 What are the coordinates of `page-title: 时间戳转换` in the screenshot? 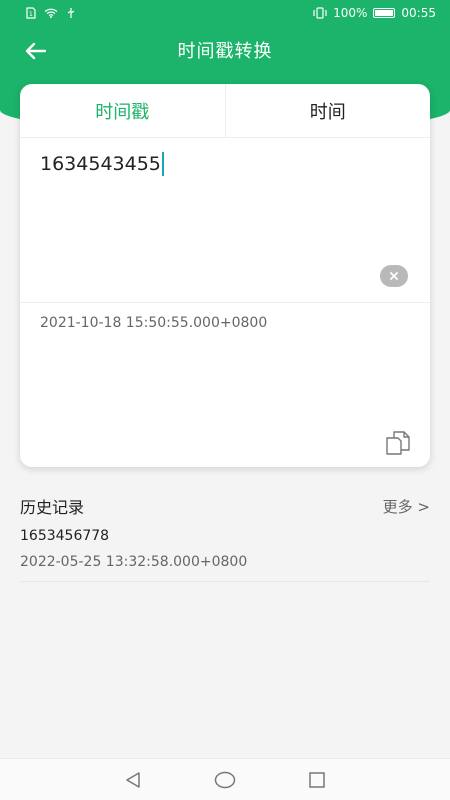 It's located at (225, 51).